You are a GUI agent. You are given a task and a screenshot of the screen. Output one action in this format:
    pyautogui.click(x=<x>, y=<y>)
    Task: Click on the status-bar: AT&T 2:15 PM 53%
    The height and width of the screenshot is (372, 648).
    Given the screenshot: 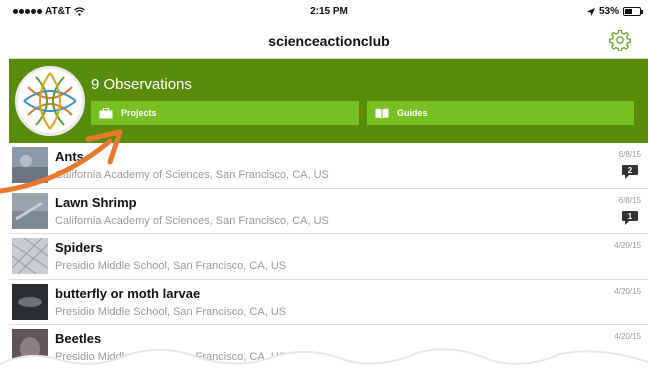 What is the action you would take?
    pyautogui.click(x=328, y=11)
    